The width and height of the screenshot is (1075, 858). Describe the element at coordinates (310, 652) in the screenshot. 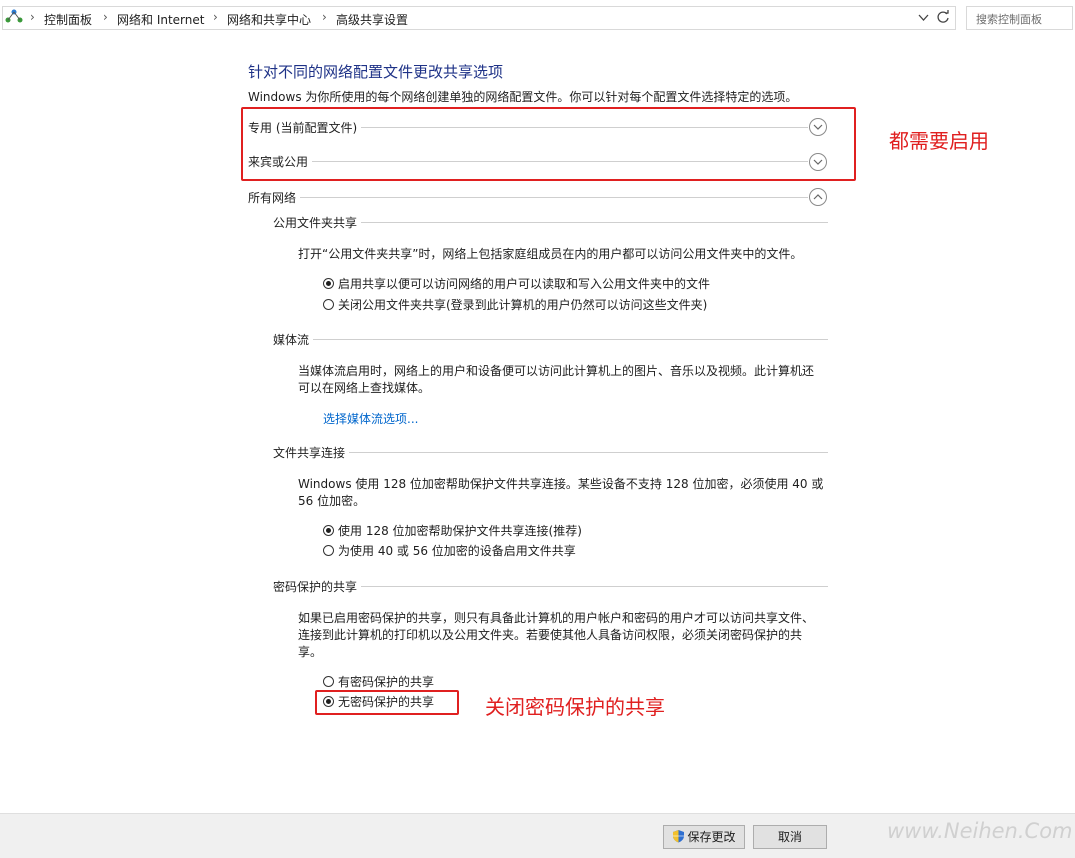

I see `password-description-line3: 享。` at that location.